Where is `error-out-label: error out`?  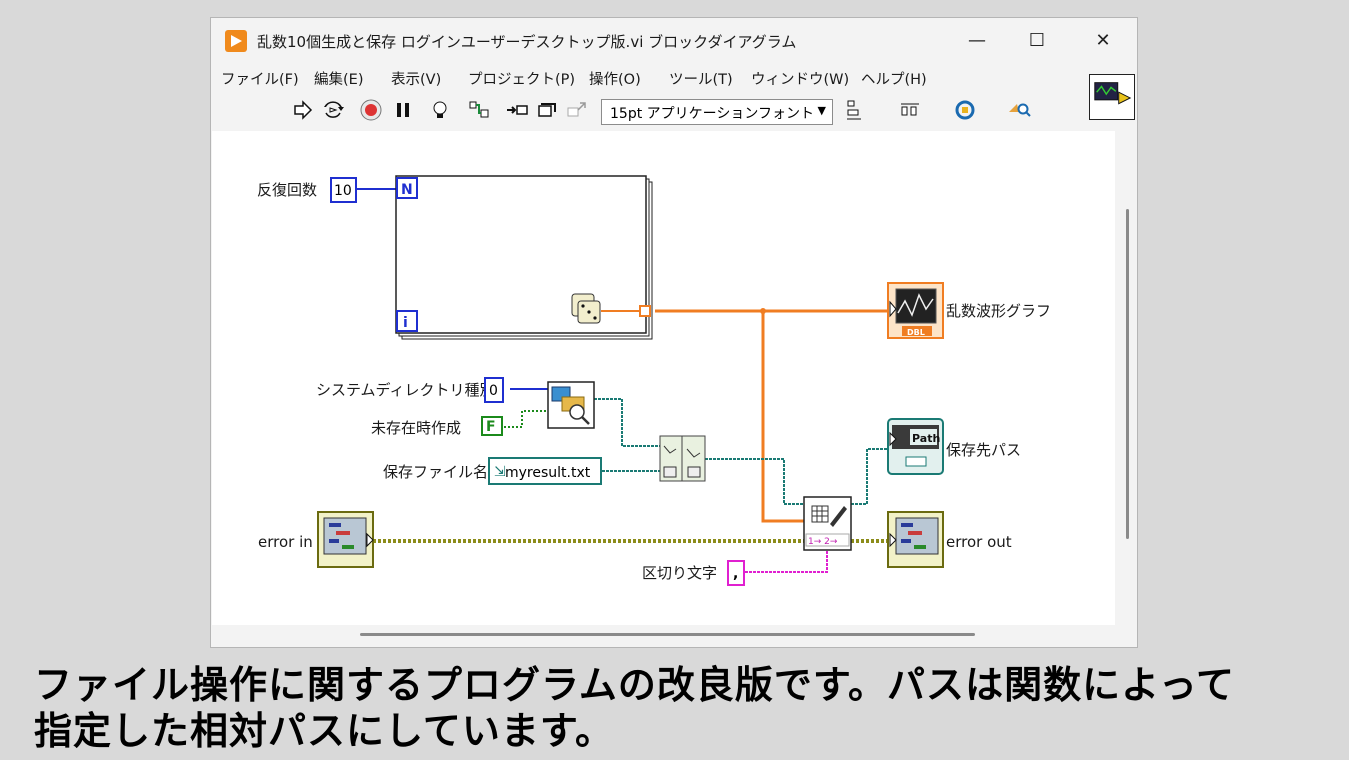
error-out-label: error out is located at coordinates (979, 542).